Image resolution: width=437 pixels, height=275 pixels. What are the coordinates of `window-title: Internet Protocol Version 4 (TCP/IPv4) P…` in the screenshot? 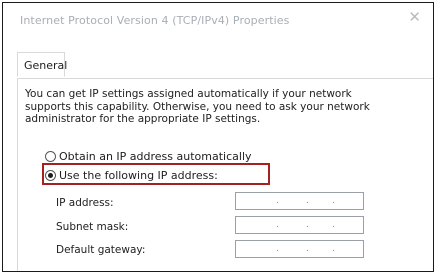 It's located at (155, 20).